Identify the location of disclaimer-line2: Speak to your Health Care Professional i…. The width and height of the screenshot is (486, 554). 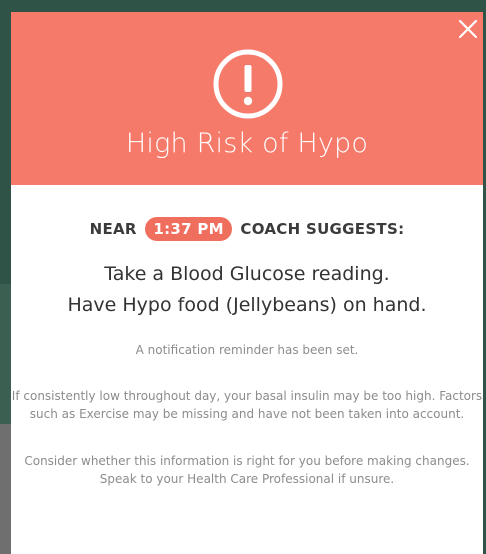
(247, 479).